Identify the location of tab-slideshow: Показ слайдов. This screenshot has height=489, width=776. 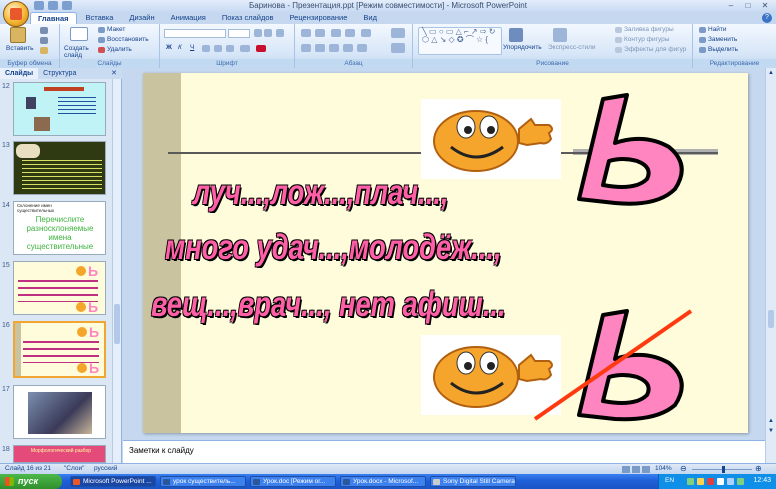
(248, 18).